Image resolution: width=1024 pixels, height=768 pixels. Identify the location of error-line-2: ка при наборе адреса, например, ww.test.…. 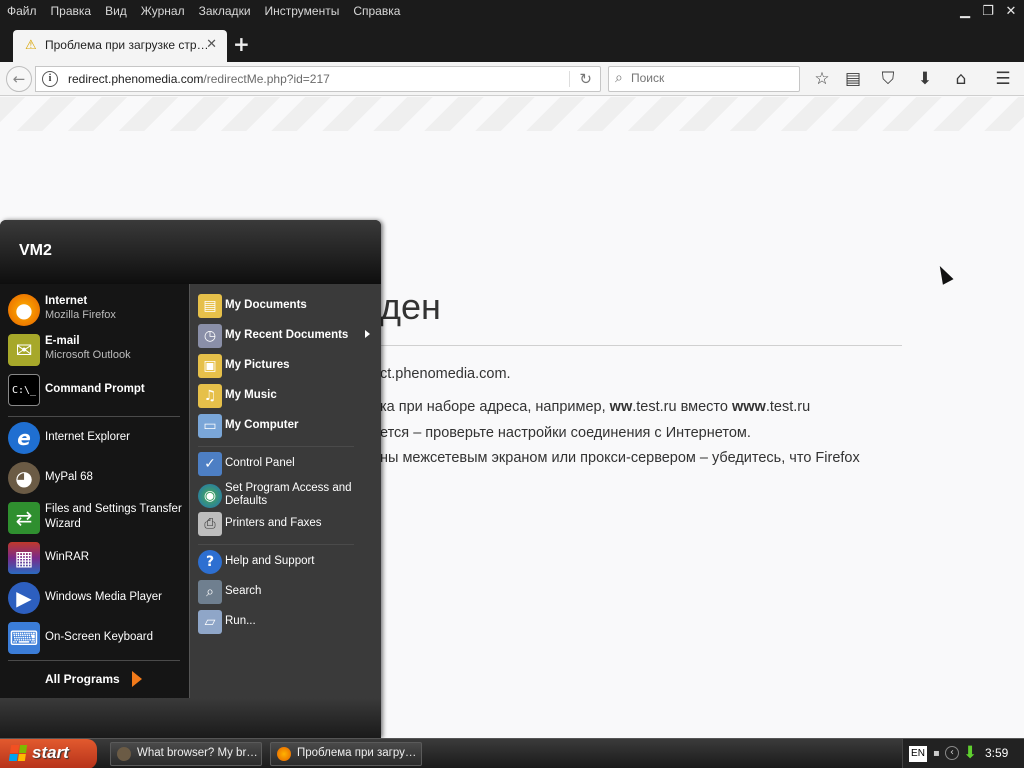
(595, 407).